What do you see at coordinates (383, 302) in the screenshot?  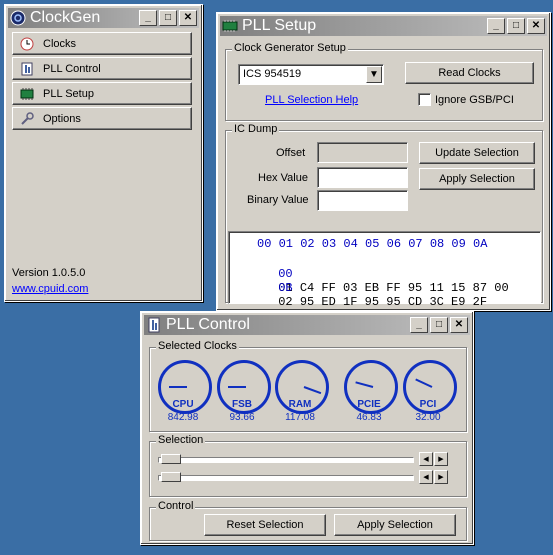 I see `dump-row-bytes: 02 95 ED 1F 95 95 CD 3C E9 2F` at bounding box center [383, 302].